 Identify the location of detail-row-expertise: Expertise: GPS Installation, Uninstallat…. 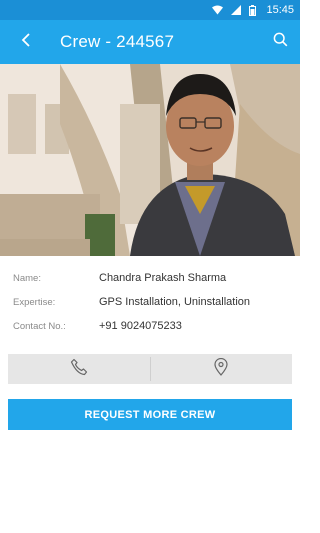
(150, 302).